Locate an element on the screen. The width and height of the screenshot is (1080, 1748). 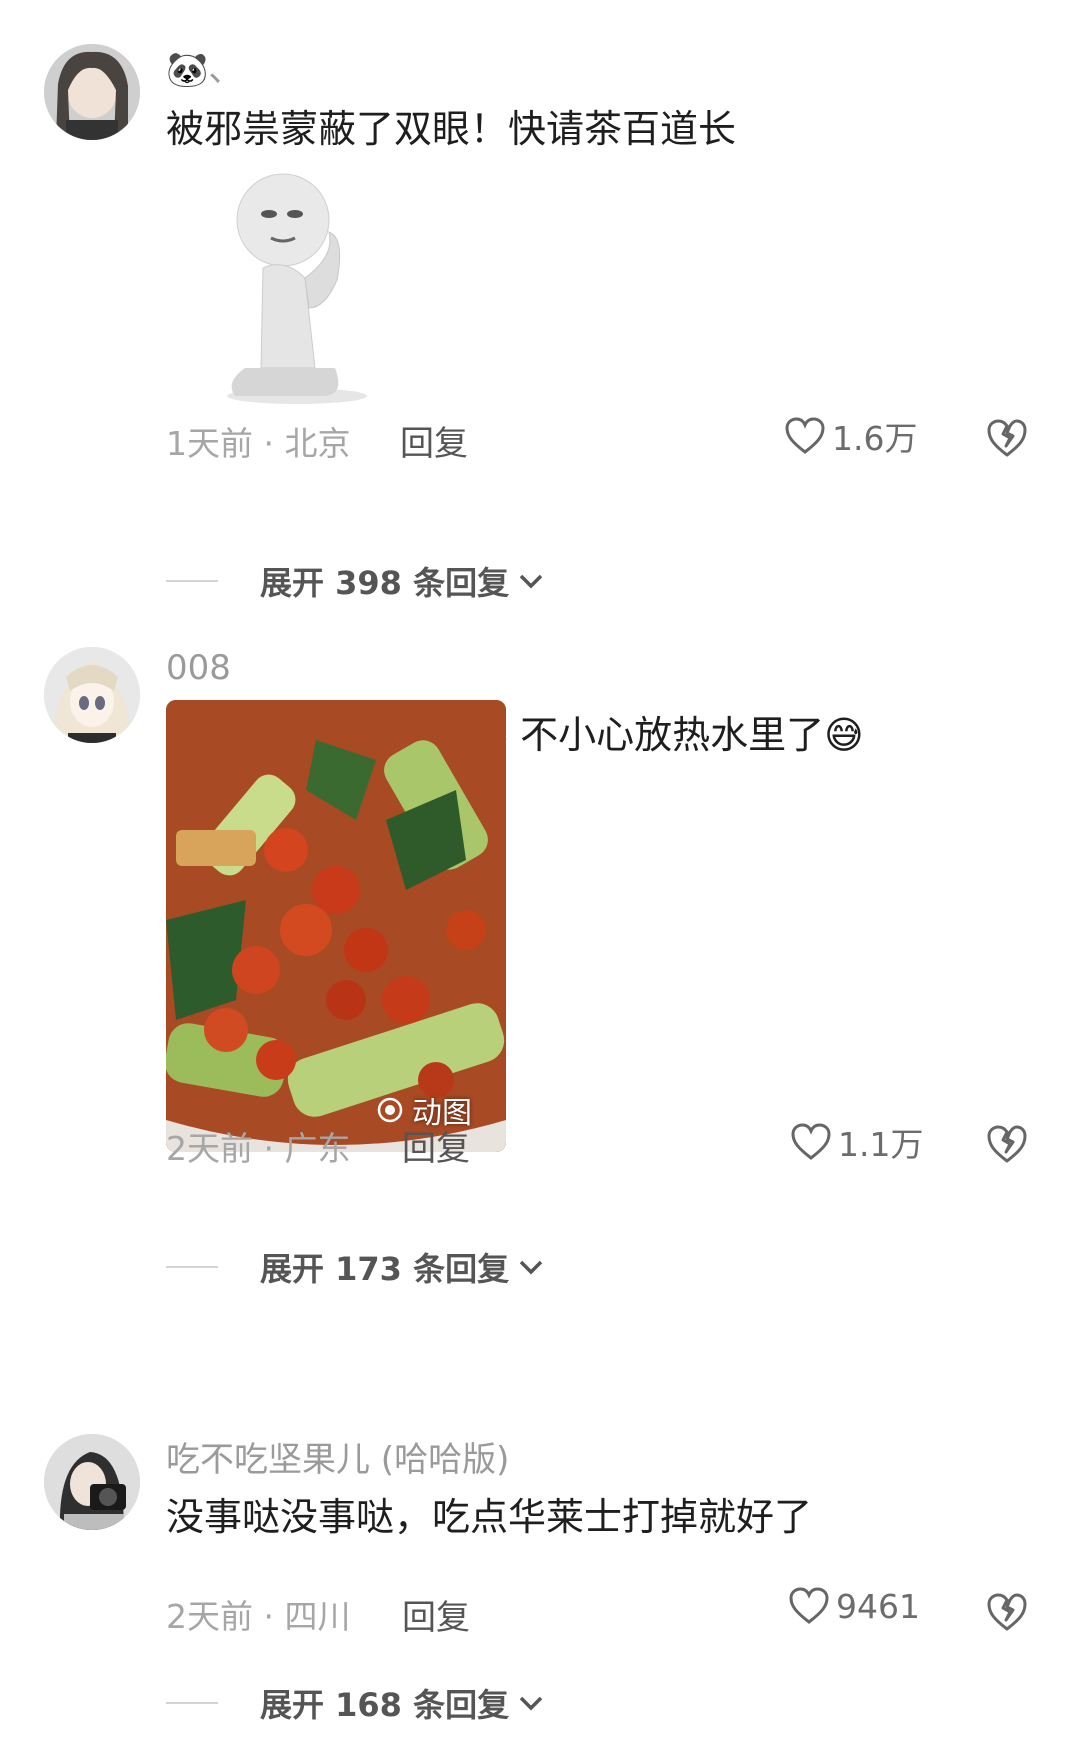
like-button: 1.1万 is located at coordinates (856, 1142).